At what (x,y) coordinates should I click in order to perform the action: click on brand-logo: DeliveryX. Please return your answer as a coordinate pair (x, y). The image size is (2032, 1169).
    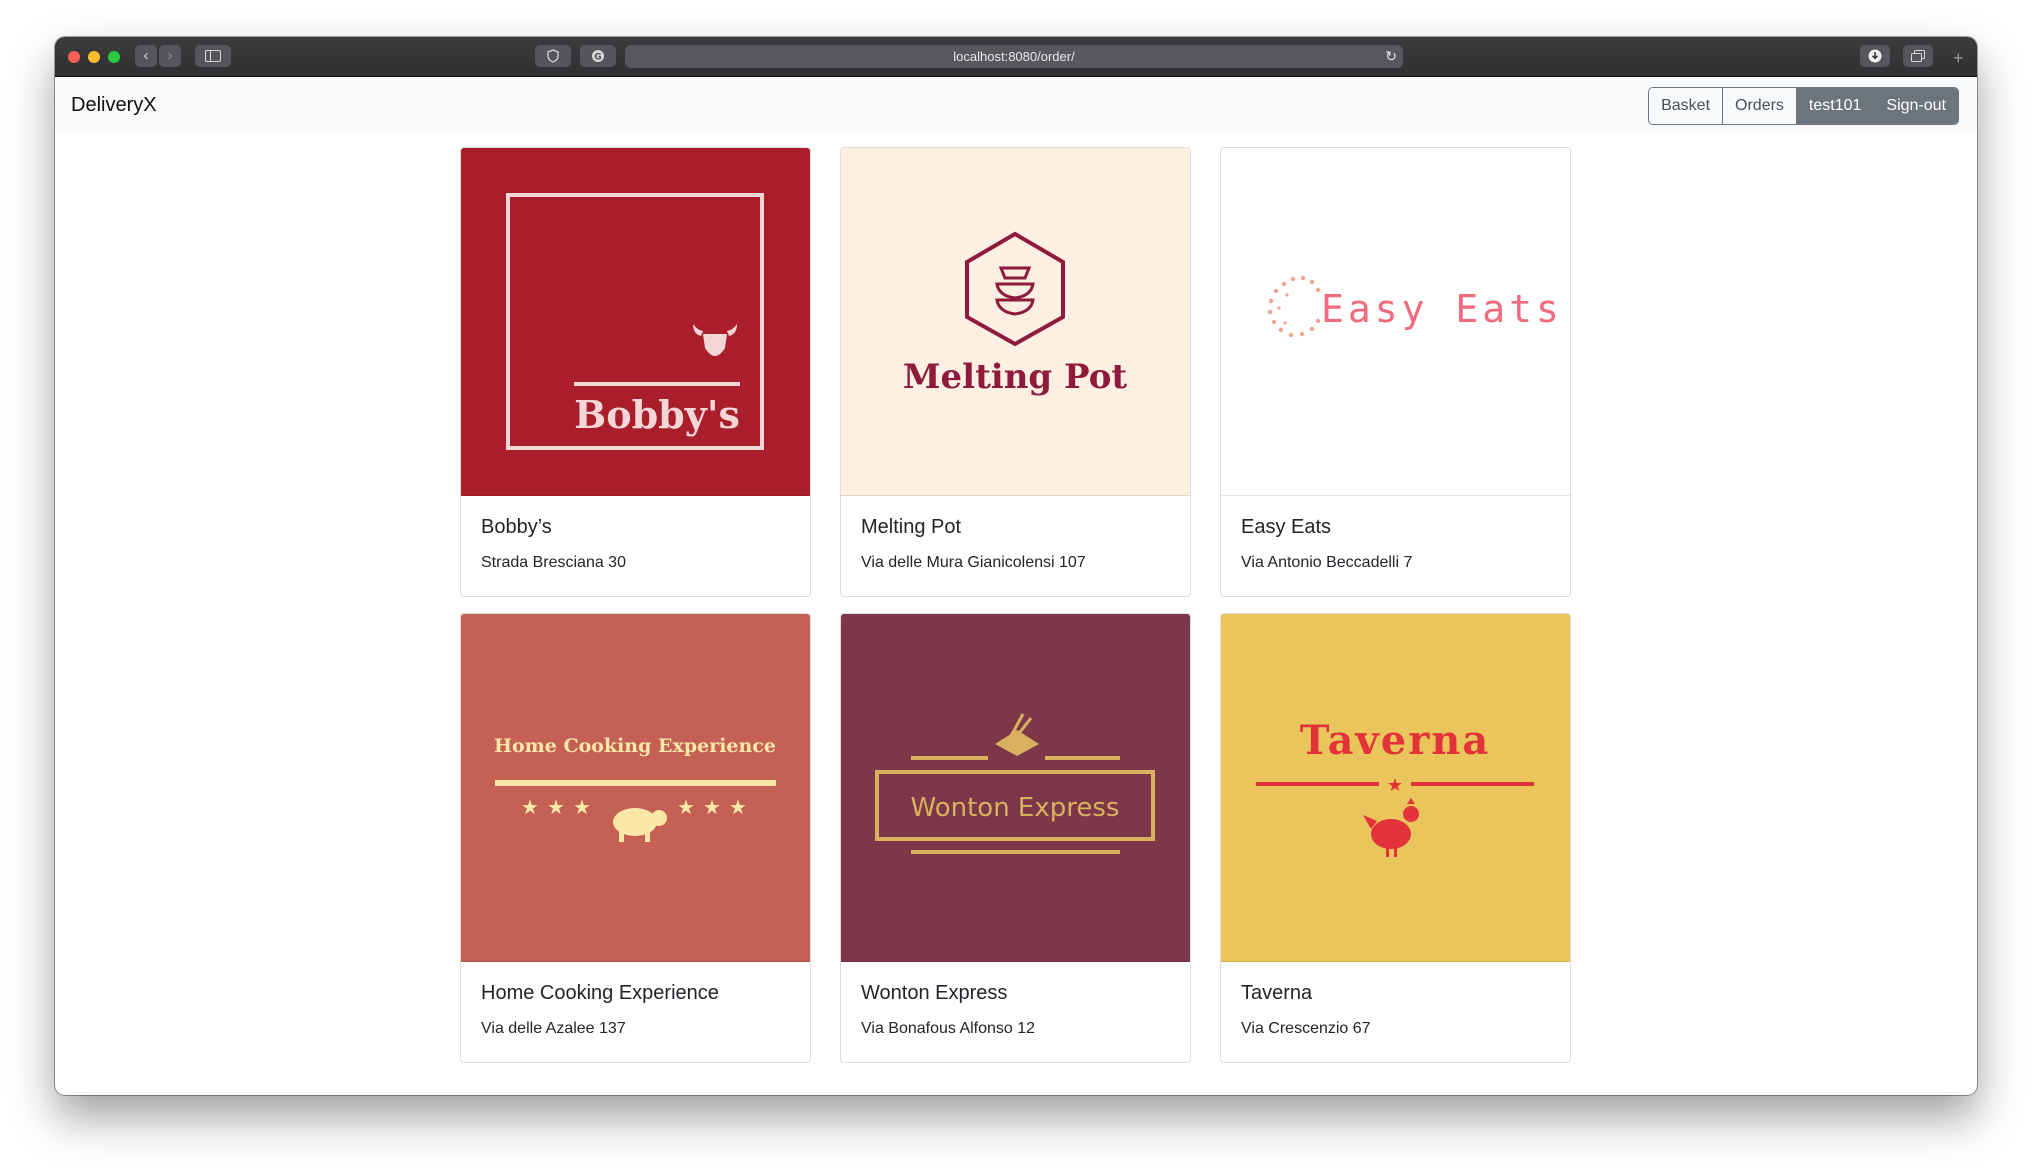
    Looking at the image, I should click on (114, 105).